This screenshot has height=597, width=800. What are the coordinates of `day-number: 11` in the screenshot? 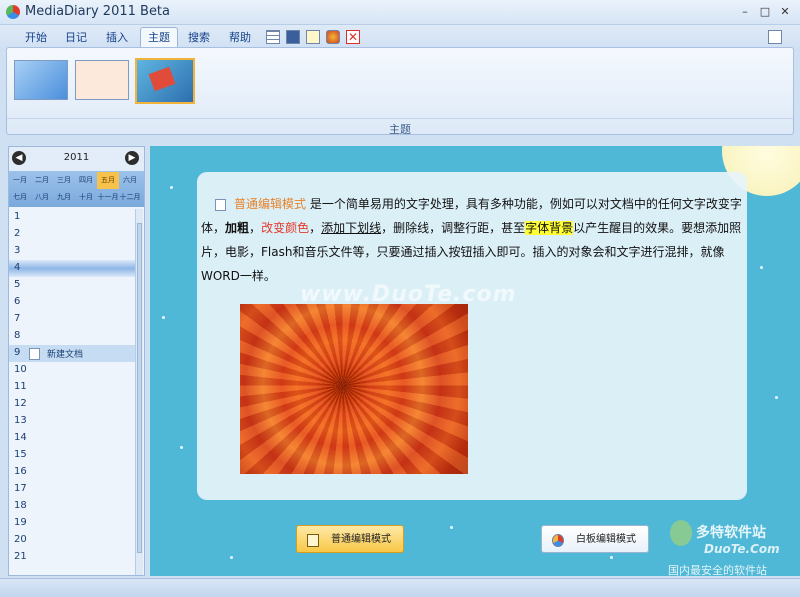 It's located at (20, 386).